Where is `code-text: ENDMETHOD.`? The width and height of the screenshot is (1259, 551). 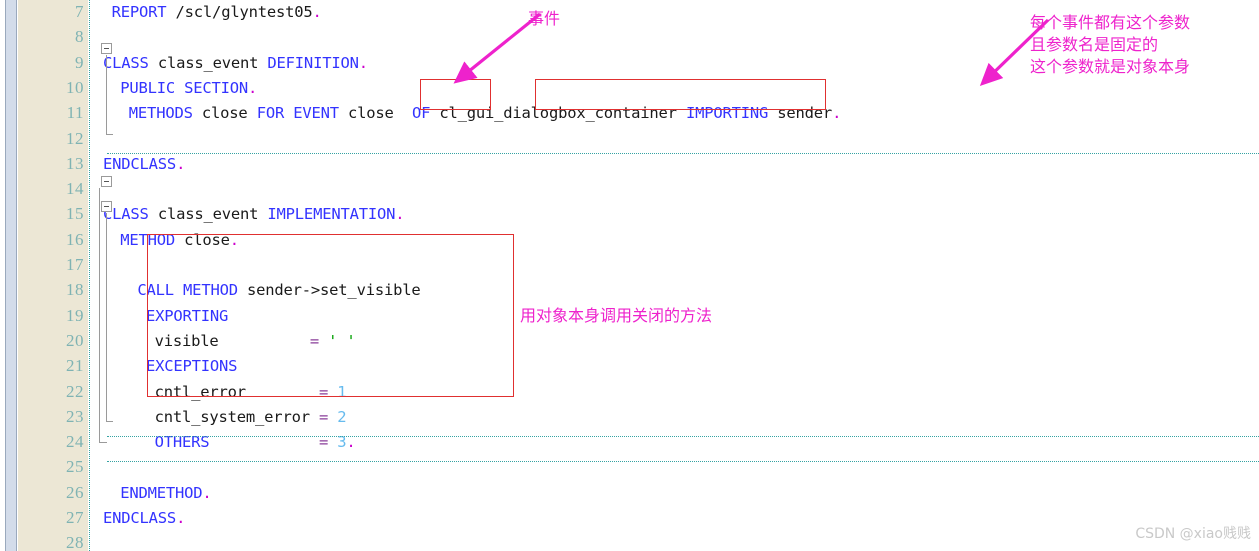
code-text: ENDMETHOD. is located at coordinates (166, 492).